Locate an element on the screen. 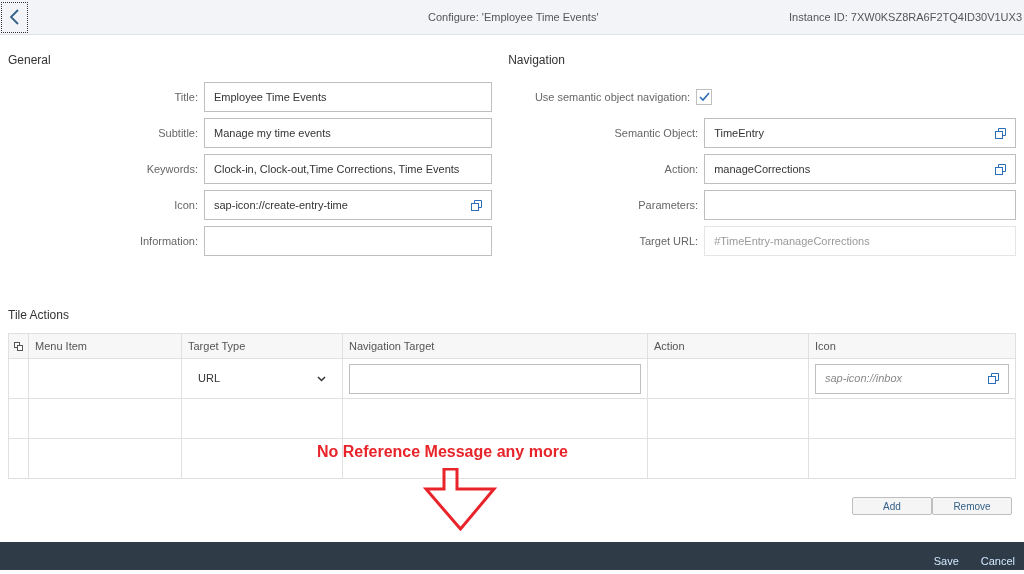 The width and height of the screenshot is (1024, 574). input-field: sap-icon://inbox is located at coordinates (912, 378).